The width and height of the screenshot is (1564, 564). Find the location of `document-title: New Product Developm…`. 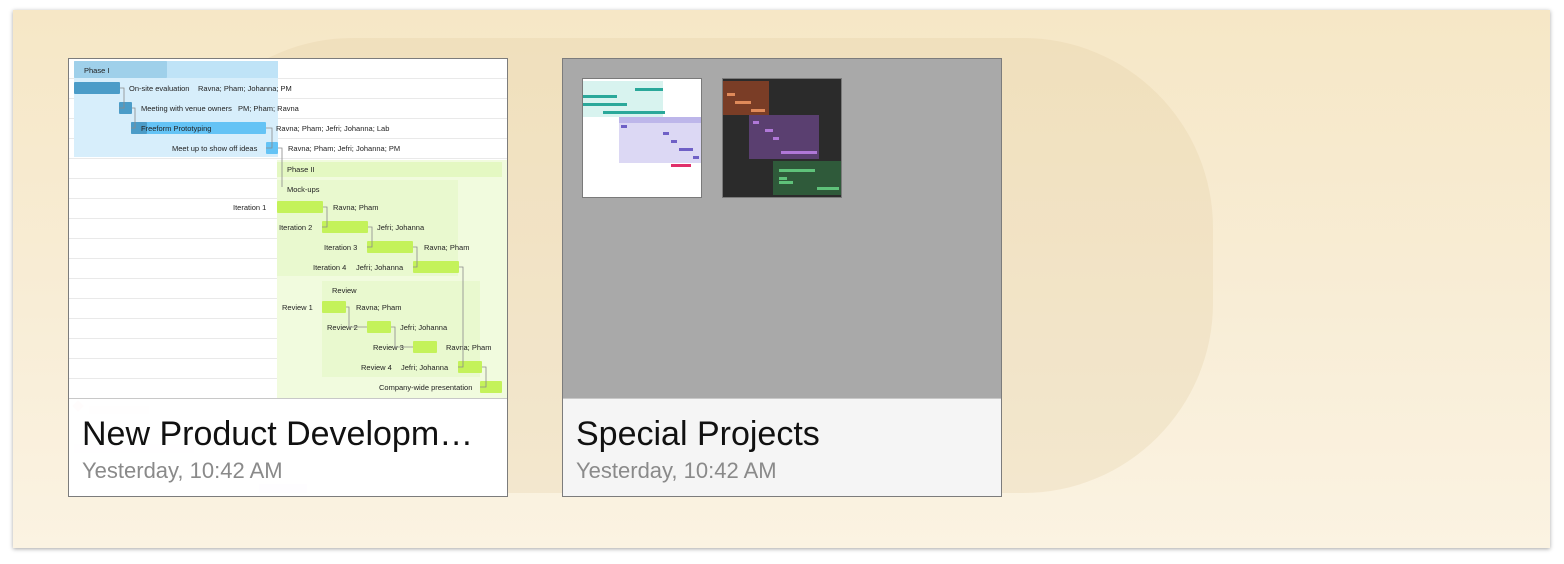

document-title: New Product Developm… is located at coordinates (278, 434).